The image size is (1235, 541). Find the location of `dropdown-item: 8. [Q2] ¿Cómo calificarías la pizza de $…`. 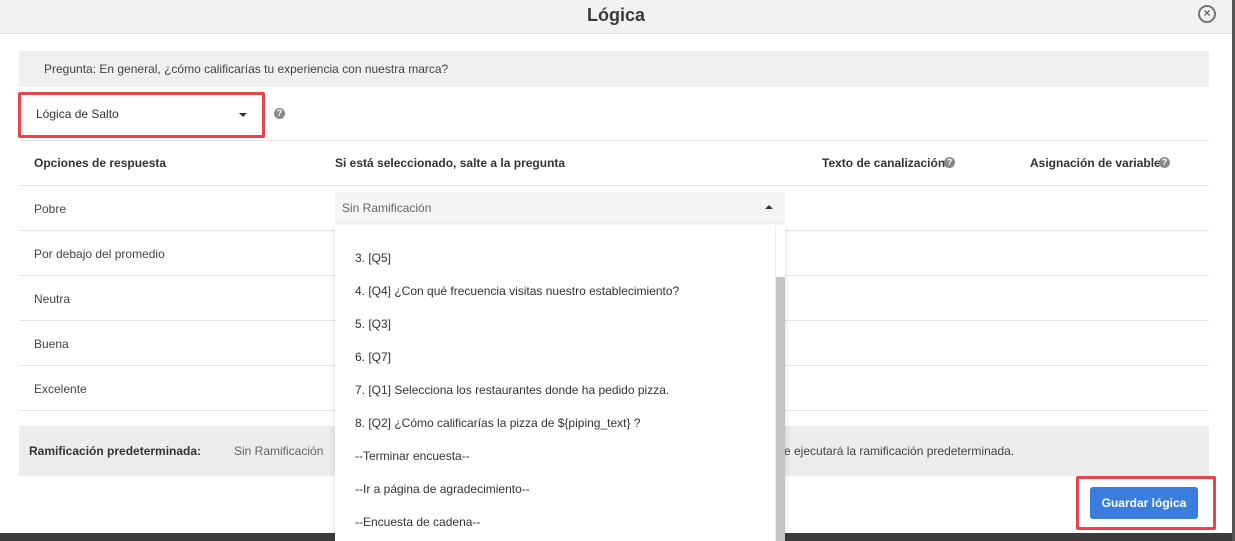

dropdown-item: 8. [Q2] ¿Cómo calificarías la pizza de $… is located at coordinates (498, 423).